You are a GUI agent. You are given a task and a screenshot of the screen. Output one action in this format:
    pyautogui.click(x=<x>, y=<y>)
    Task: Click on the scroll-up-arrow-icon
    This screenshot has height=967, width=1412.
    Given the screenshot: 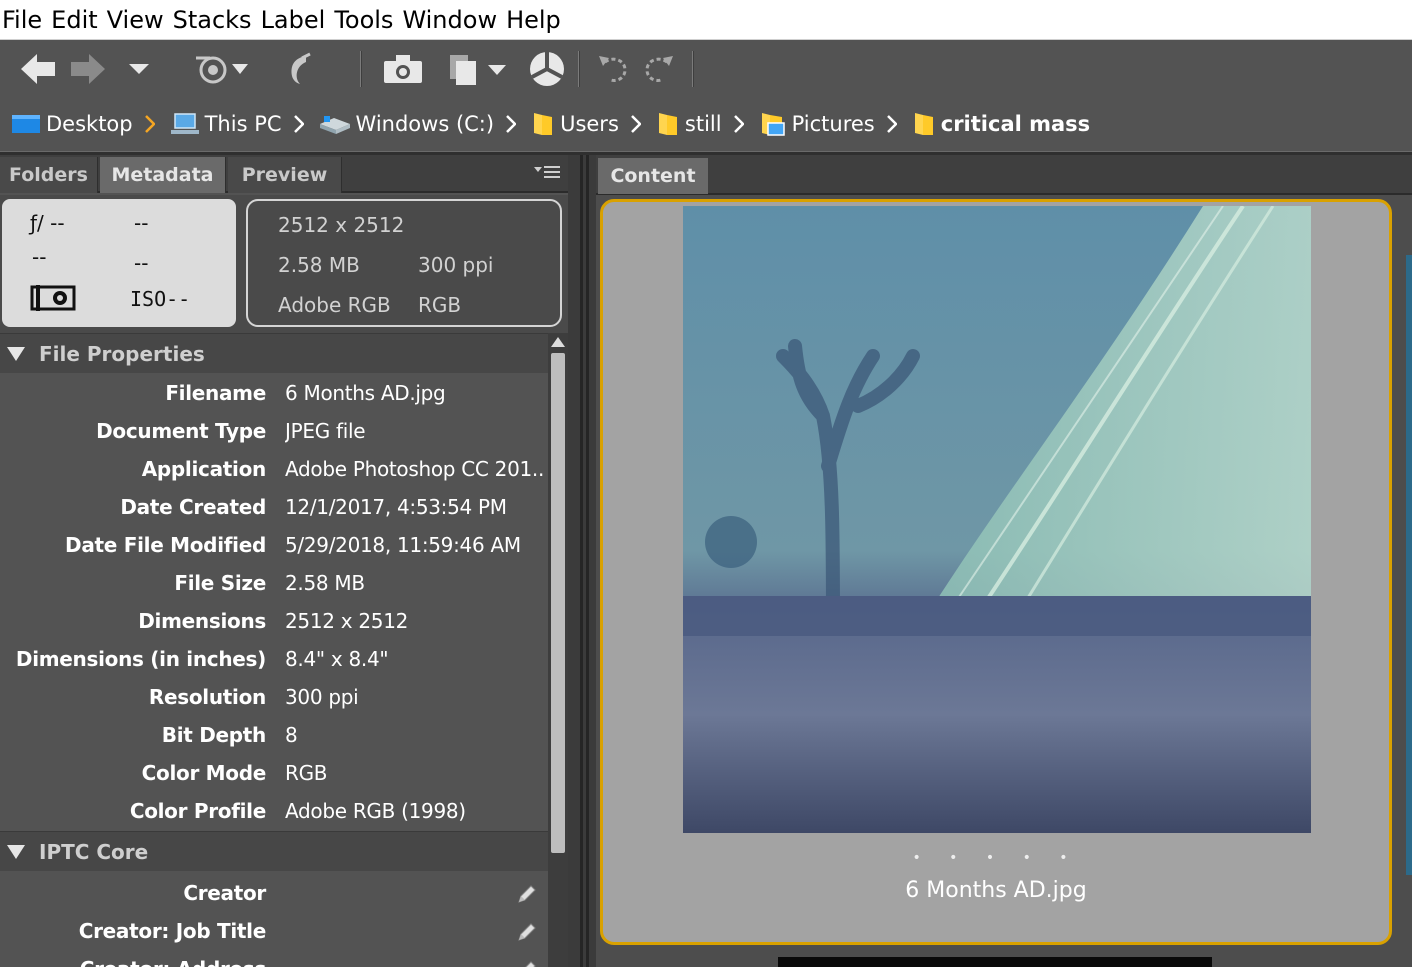 What is the action you would take?
    pyautogui.click(x=558, y=342)
    